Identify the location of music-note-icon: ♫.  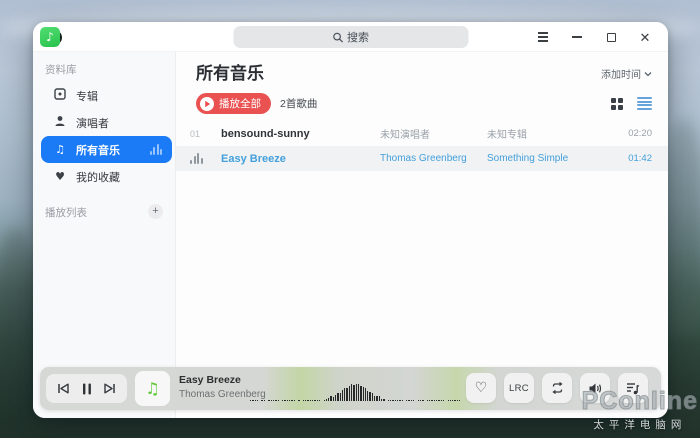
(60, 149).